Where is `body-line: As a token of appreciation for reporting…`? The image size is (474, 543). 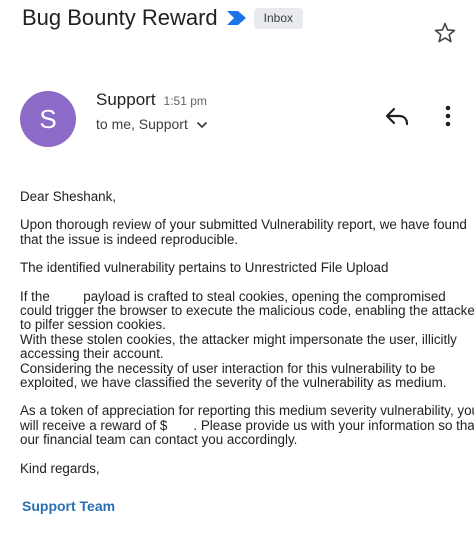 body-line: As a token of appreciation for reporting… is located at coordinates (247, 411).